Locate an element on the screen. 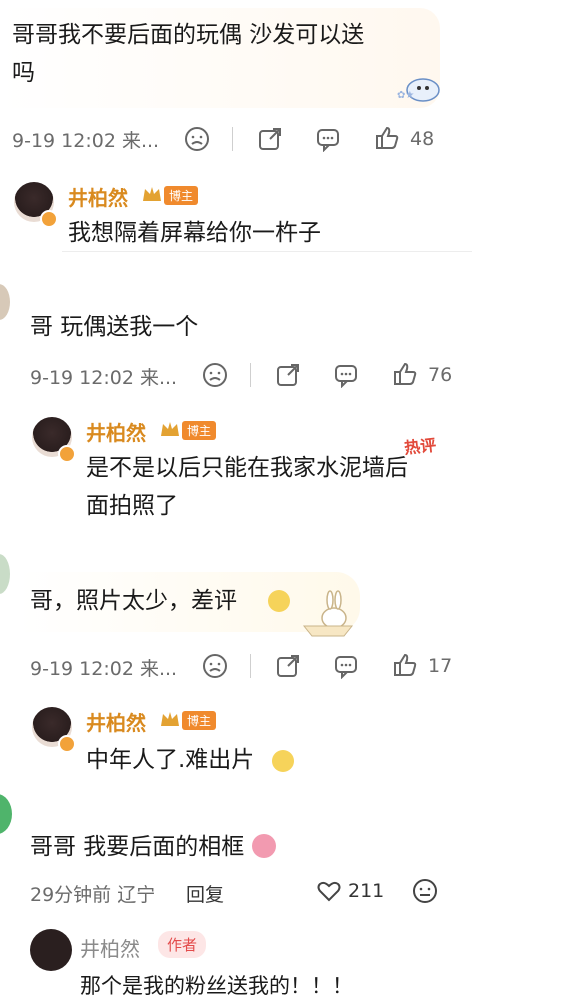  cat-sticker: ✿★ is located at coordinates (419, 88).